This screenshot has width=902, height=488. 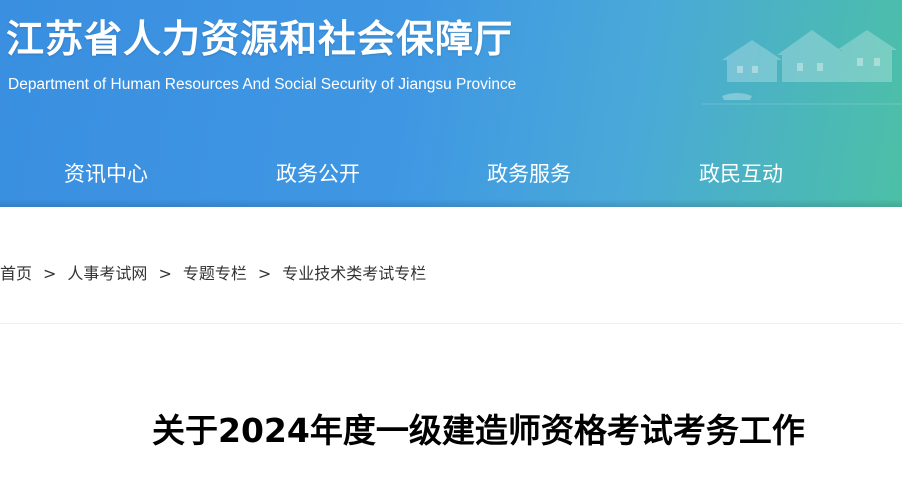 What do you see at coordinates (451, 175) in the screenshot?
I see `main-nav: 资讯中心 政务公开 政务服务 政民互动` at bounding box center [451, 175].